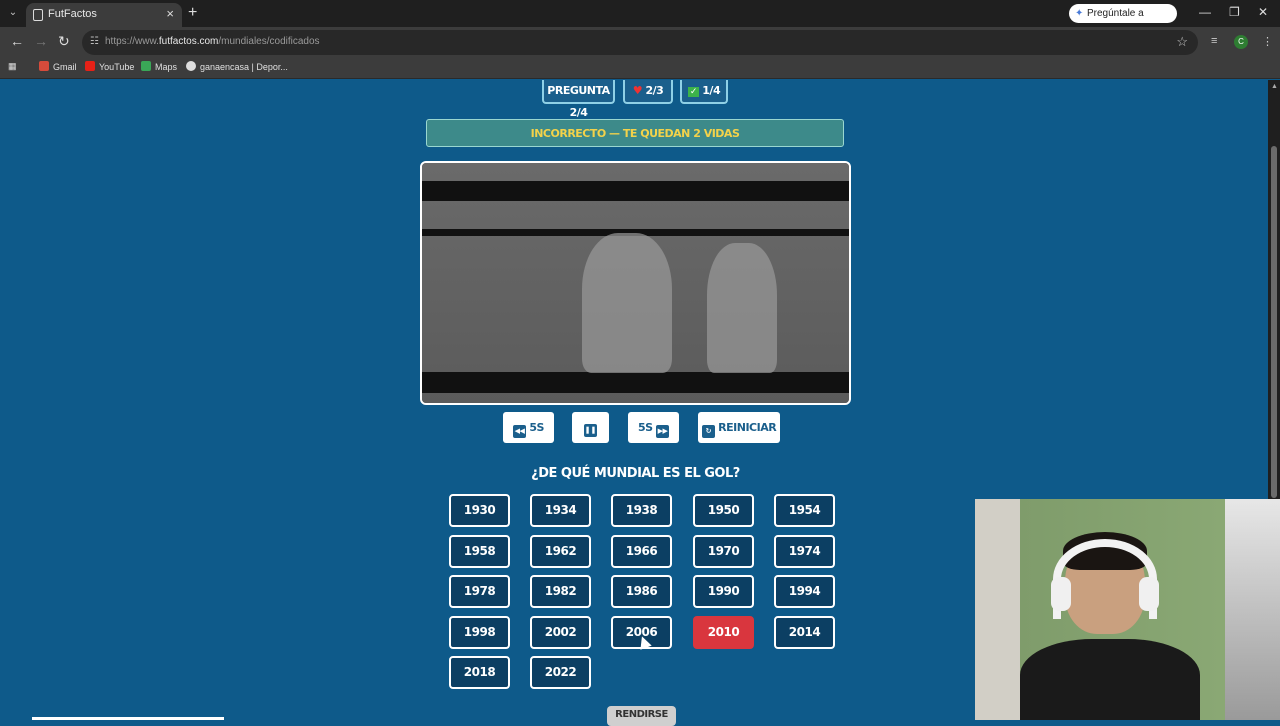  What do you see at coordinates (560, 510) in the screenshot?
I see `year-button-1934: 1934` at bounding box center [560, 510].